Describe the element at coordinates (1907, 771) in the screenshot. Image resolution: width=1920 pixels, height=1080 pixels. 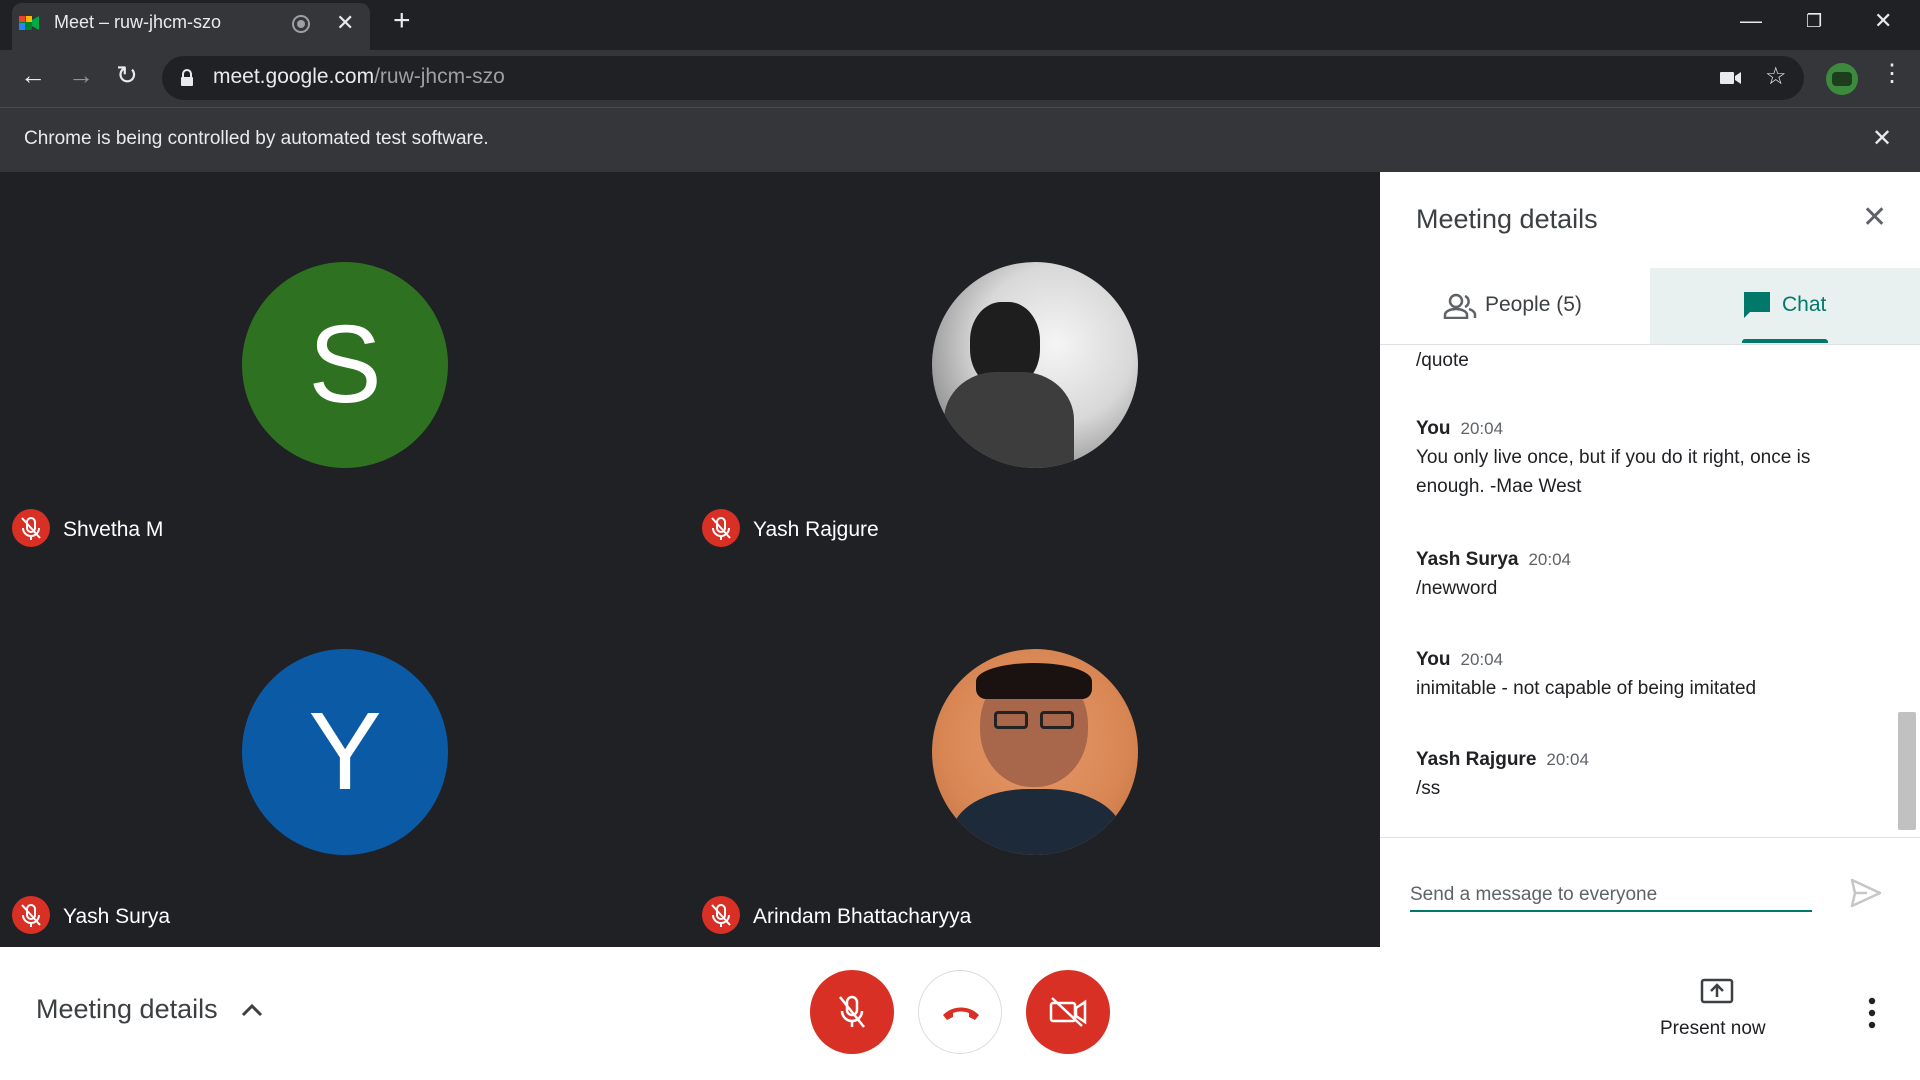
I see `chat-scrollbar` at that location.